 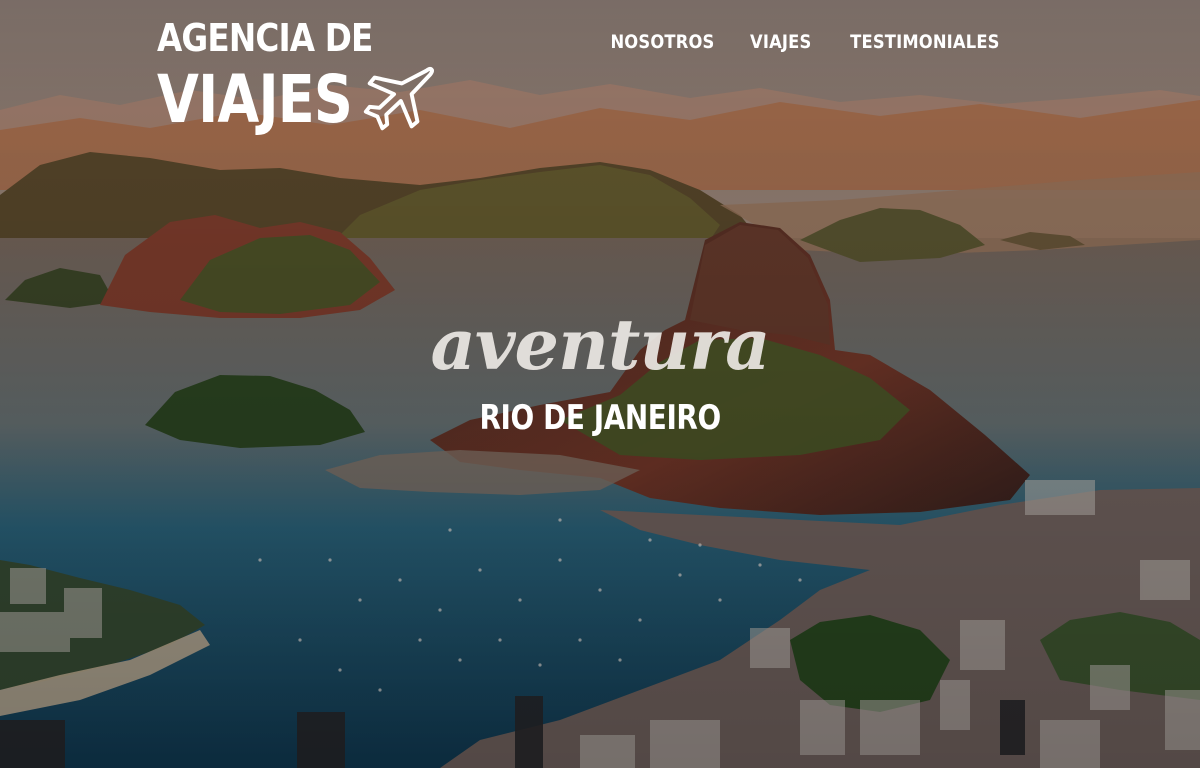 I want to click on main-navigation: NOSOTROS VIAJES TESTIMONIALES, so click(x=807, y=42).